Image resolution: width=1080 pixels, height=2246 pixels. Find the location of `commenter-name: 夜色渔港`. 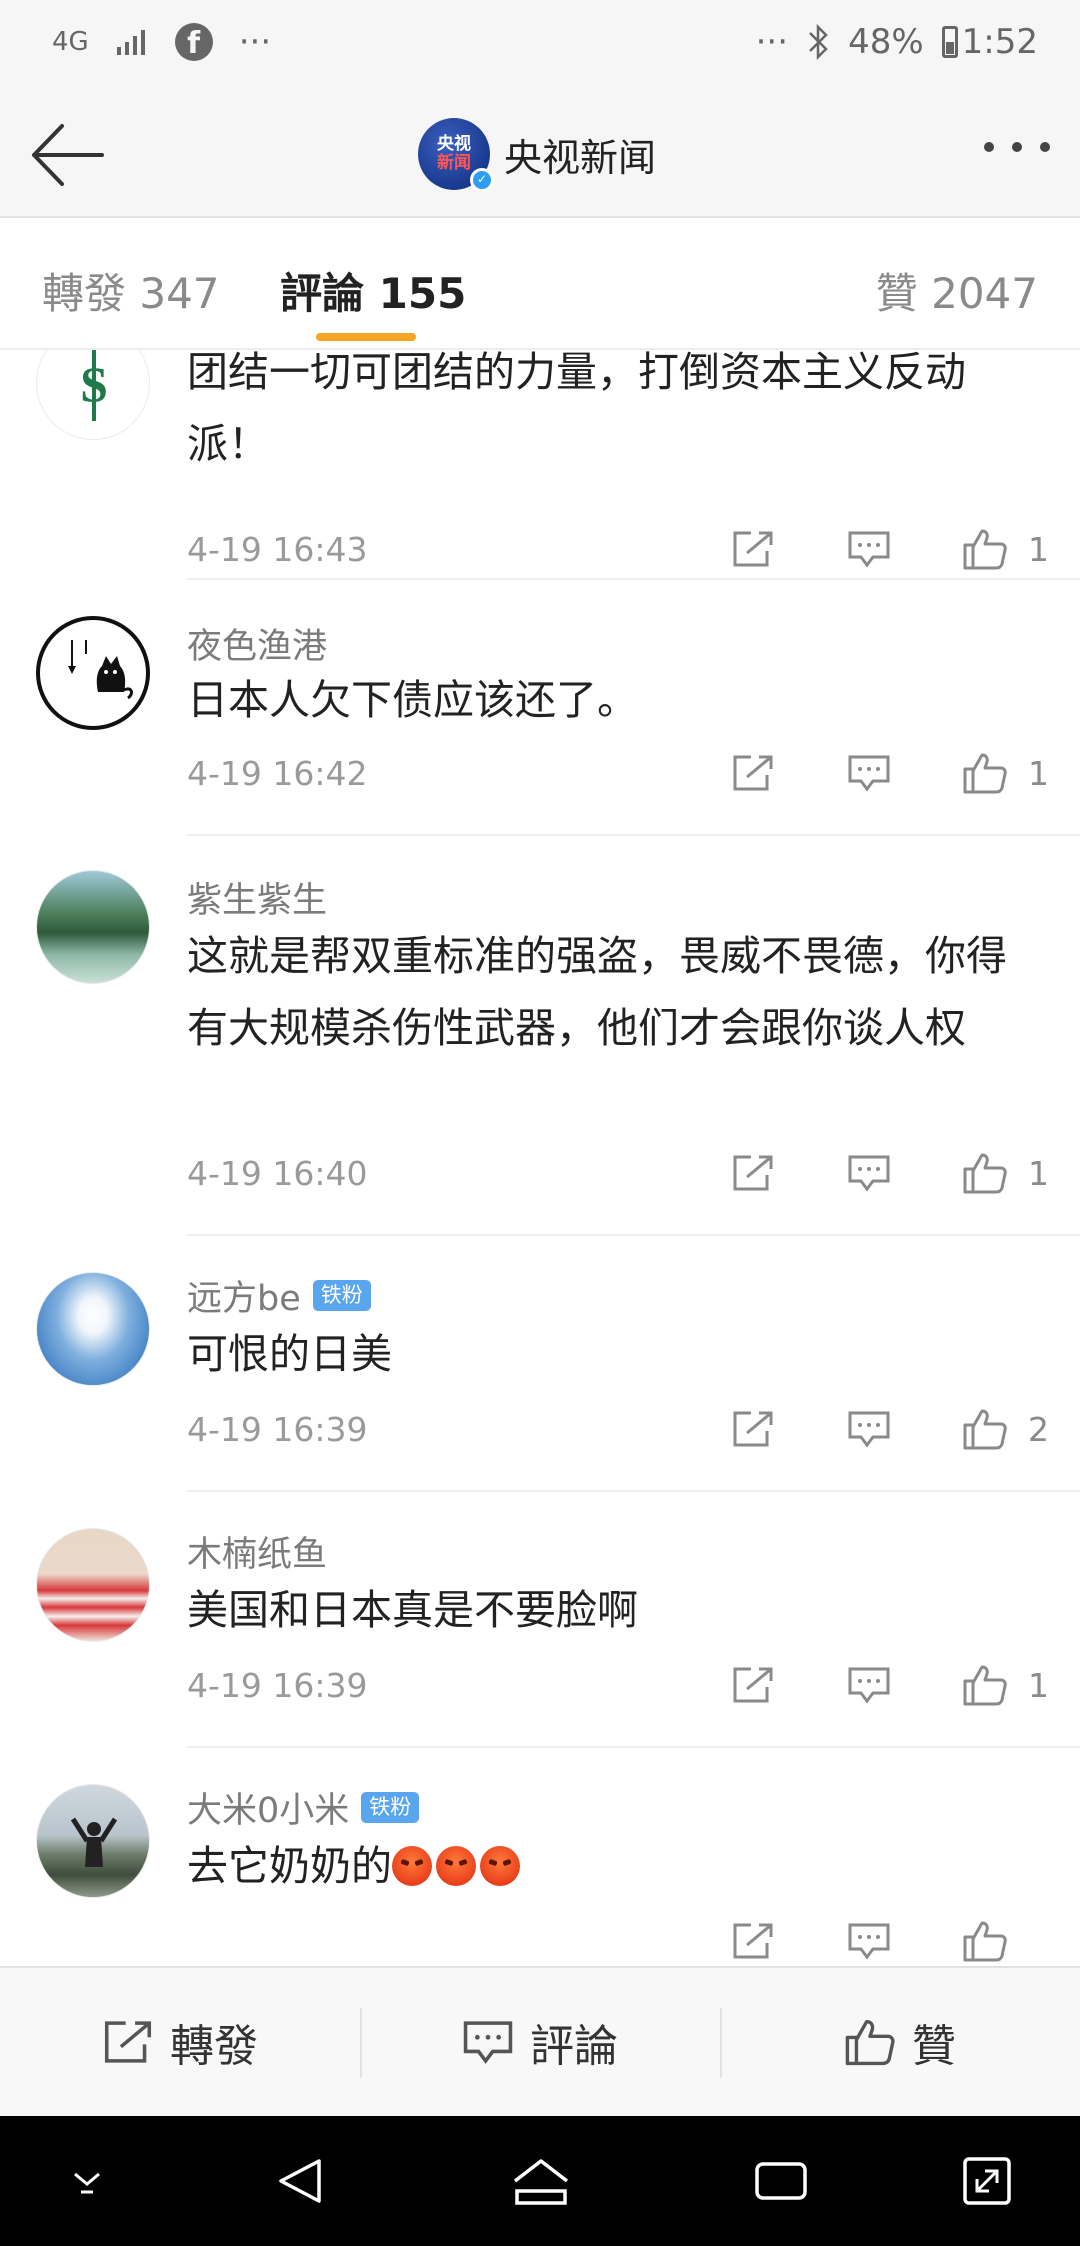

commenter-name: 夜色渔港 is located at coordinates (257, 643).